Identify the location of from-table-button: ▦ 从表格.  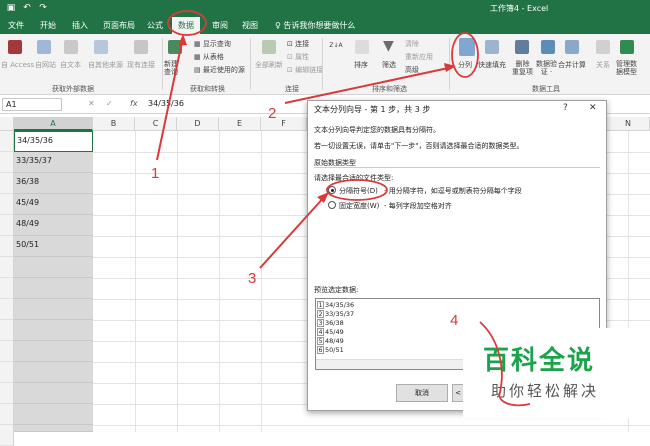
(209, 57).